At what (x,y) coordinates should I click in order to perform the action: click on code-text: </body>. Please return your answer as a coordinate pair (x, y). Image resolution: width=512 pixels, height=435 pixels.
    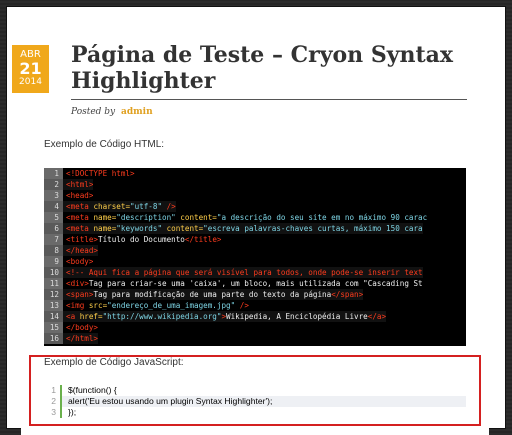
    Looking at the image, I should click on (80, 327).